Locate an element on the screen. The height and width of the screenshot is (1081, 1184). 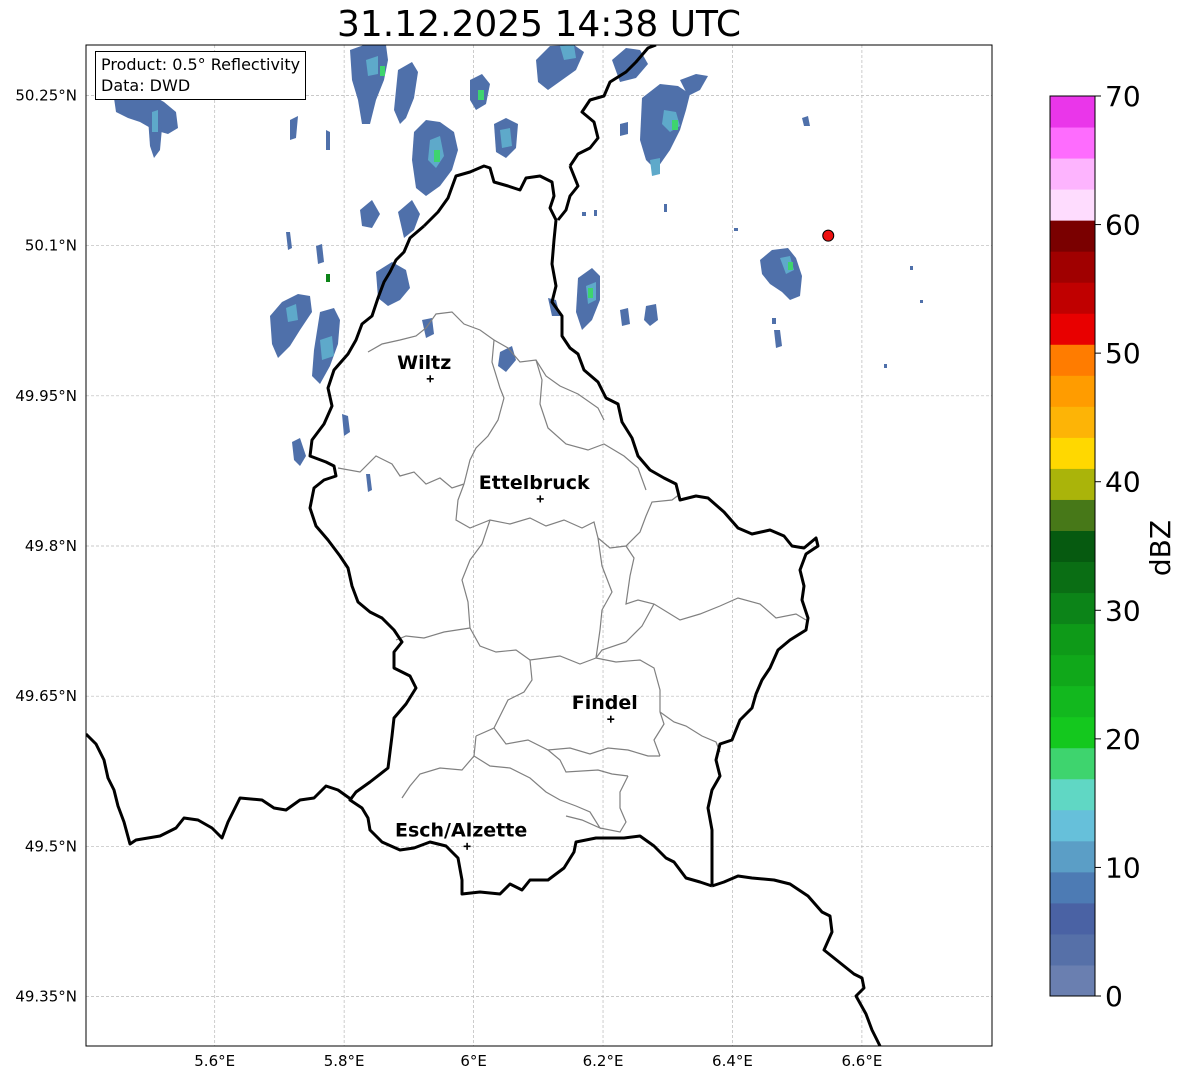
lat-tick-label: 49.95°N is located at coordinates (46, 396).